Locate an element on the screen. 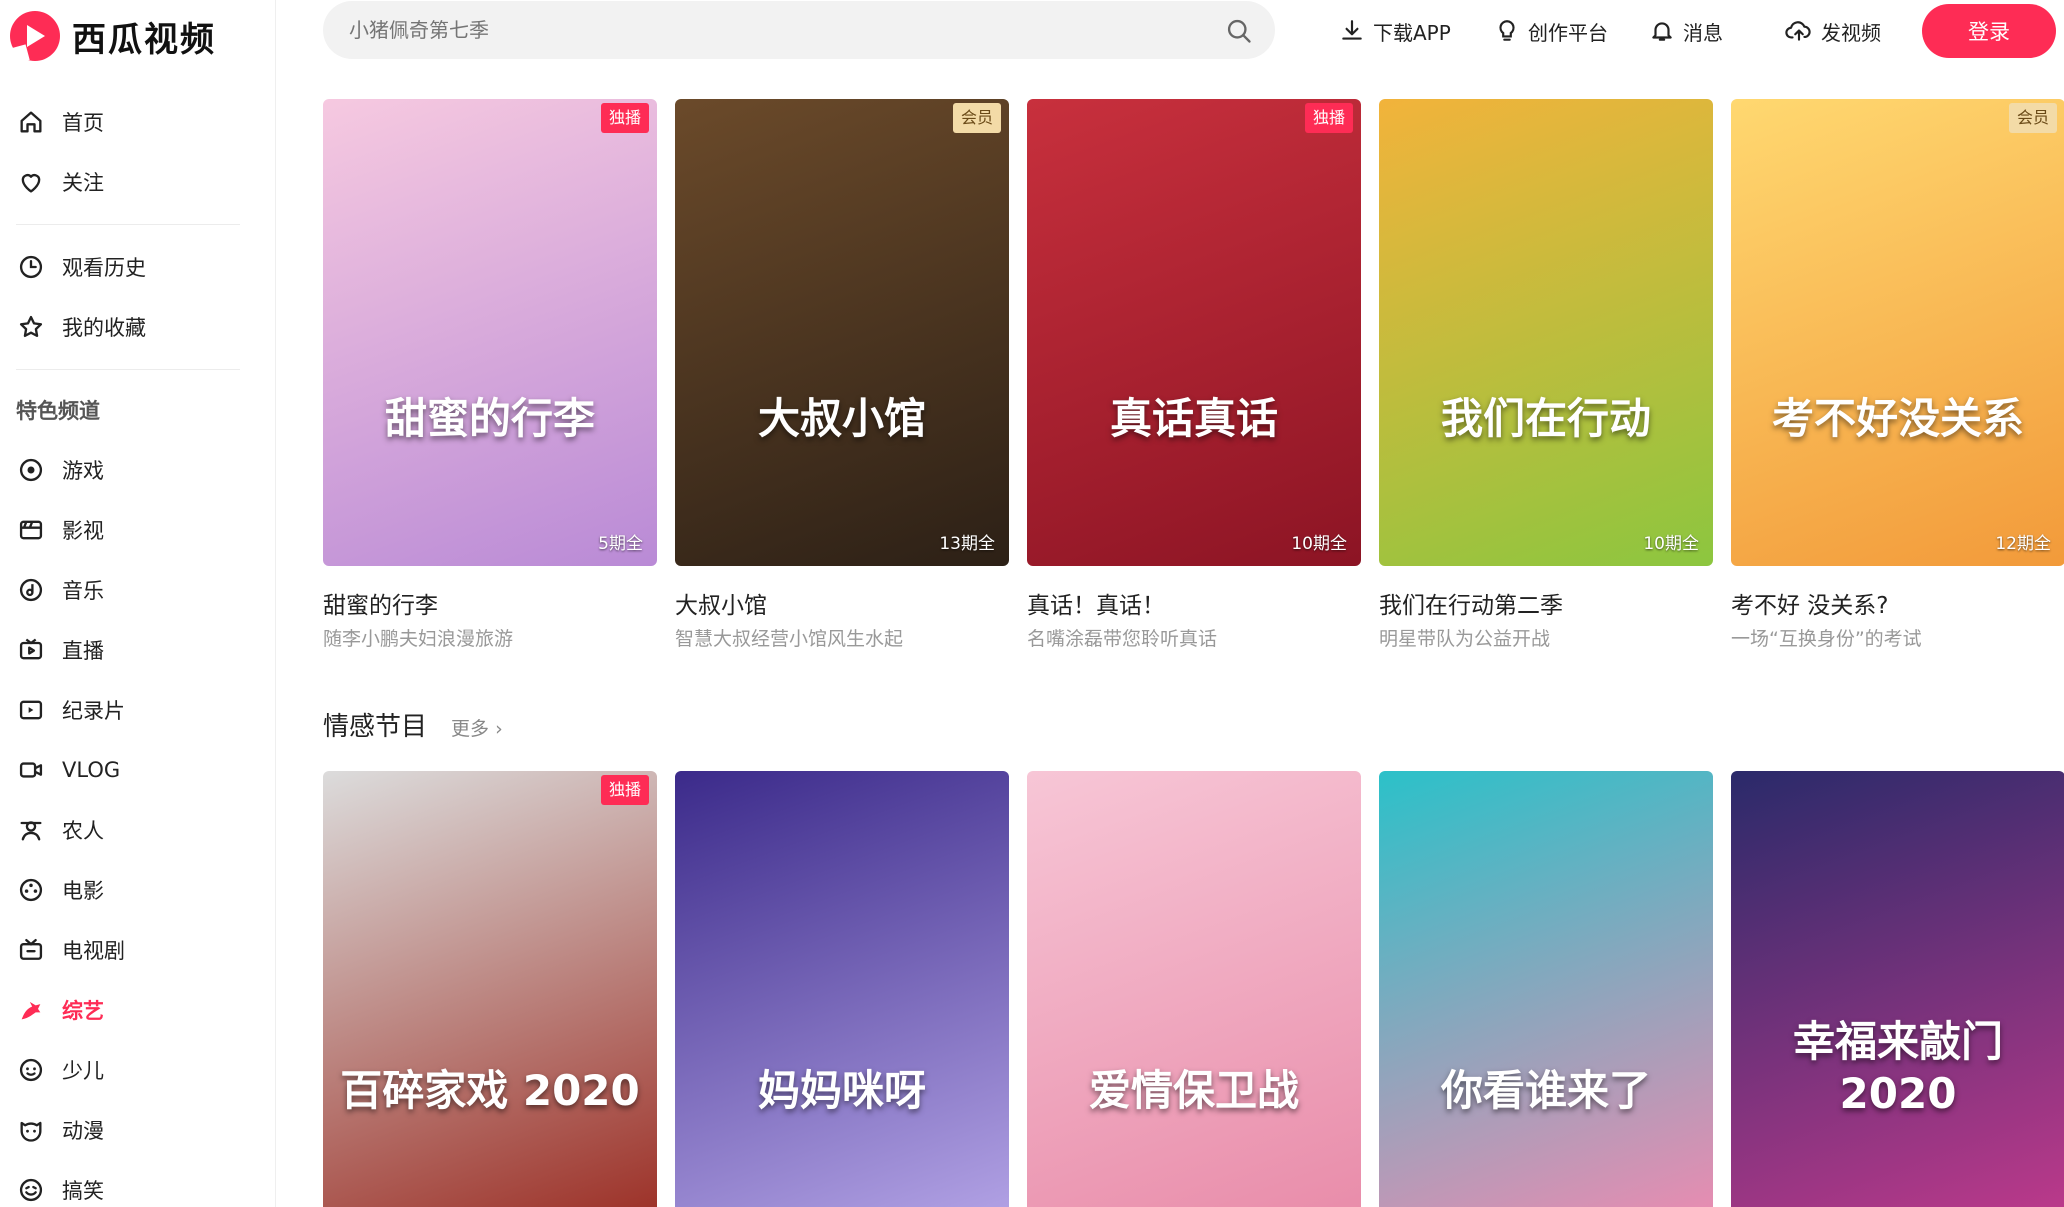  sidebar-item-star: 我的收藏 is located at coordinates (138, 327).